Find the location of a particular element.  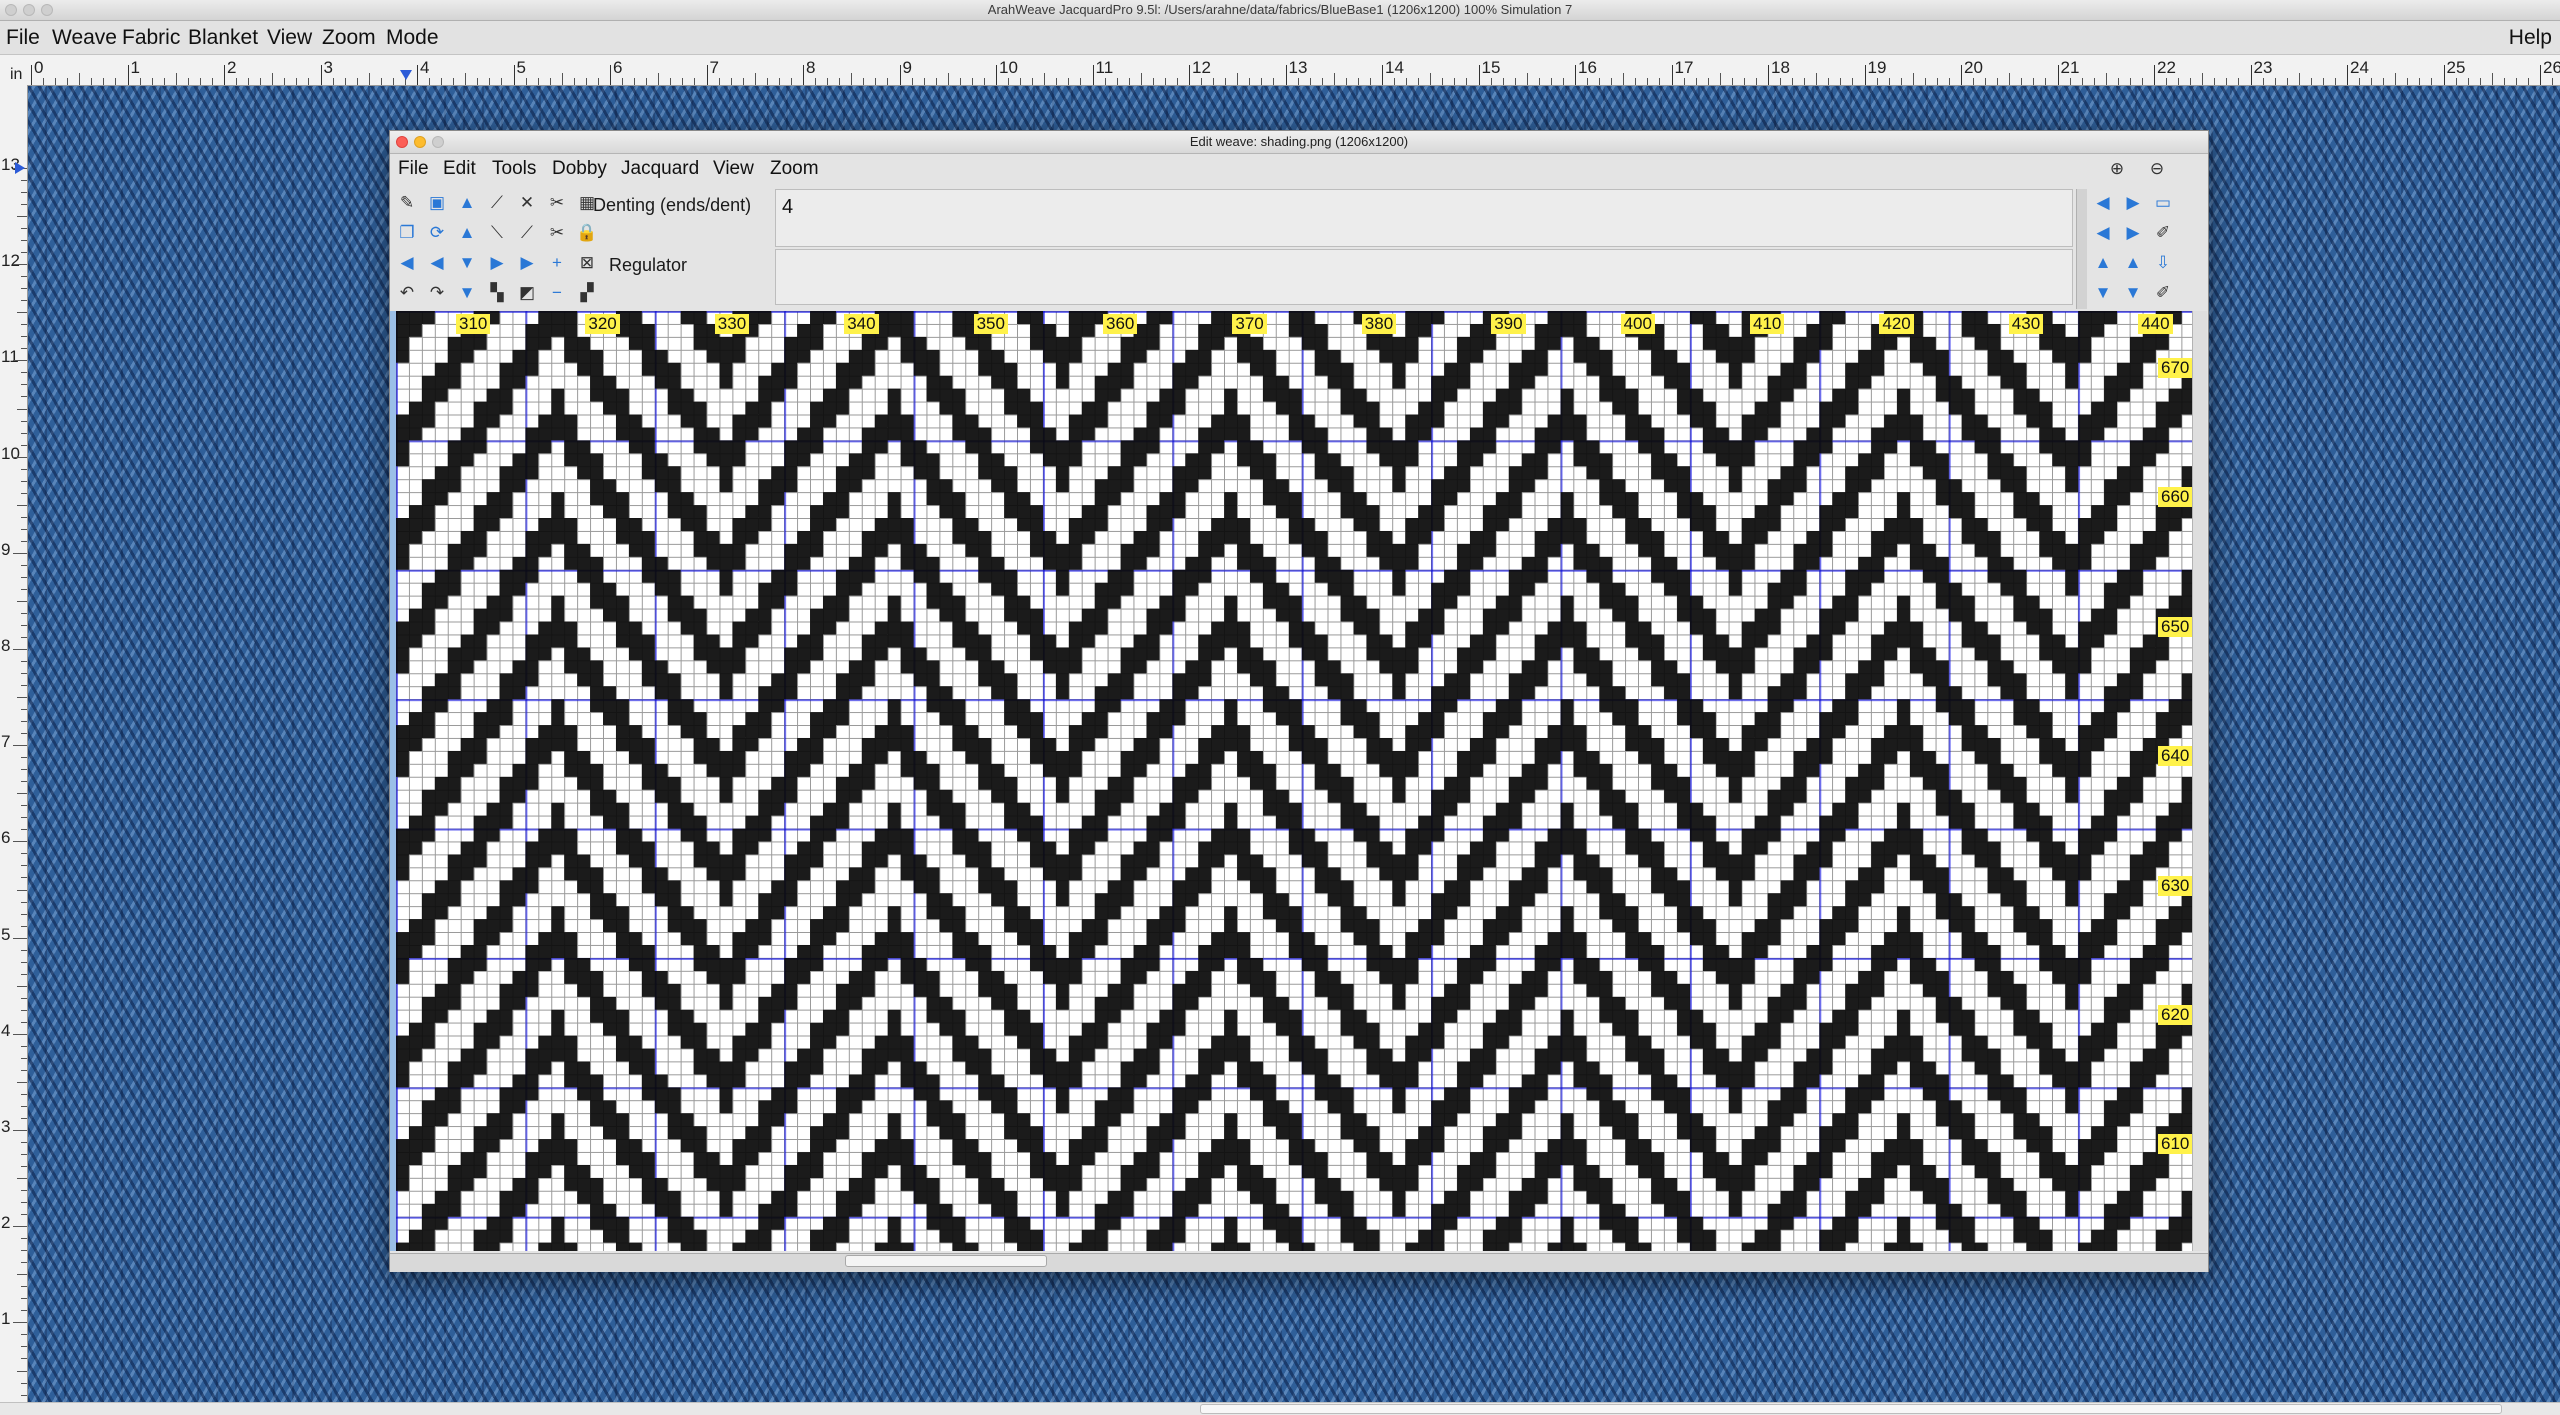

cross-icon: ✕ is located at coordinates (527, 202).